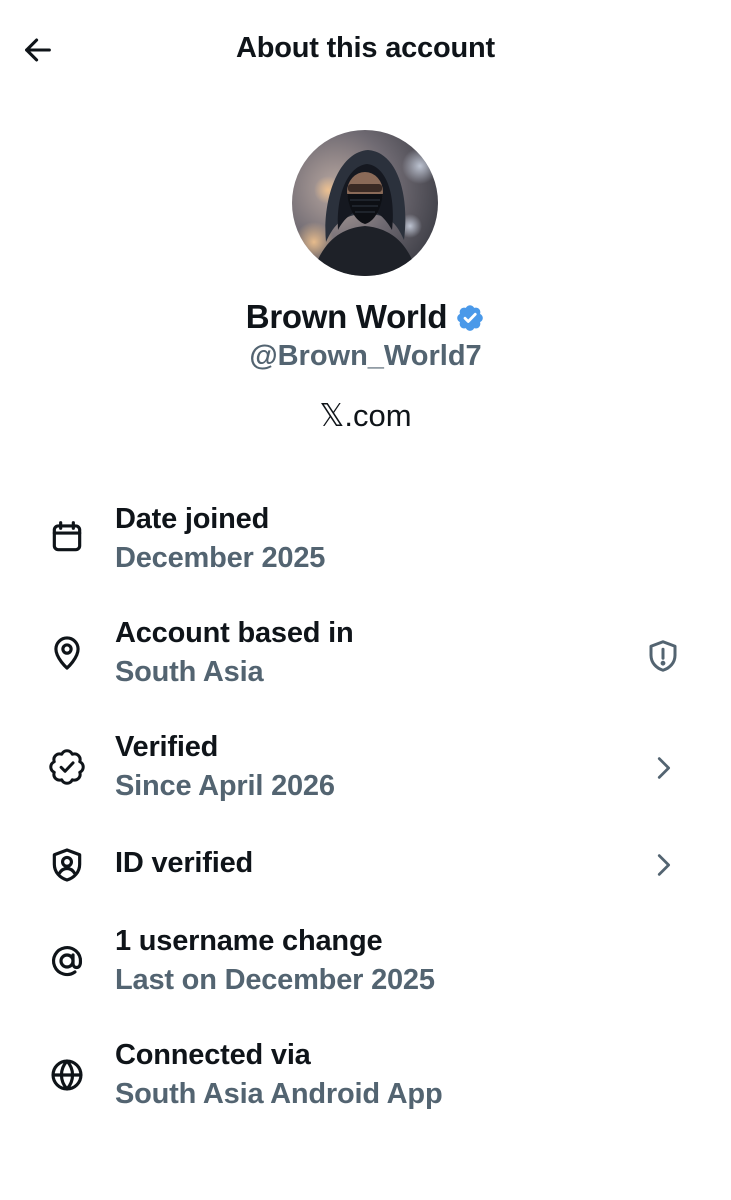 This screenshot has height=1200, width=731. What do you see at coordinates (365, 778) in the screenshot?
I see `detail-row-verified: Verified Since April 2026` at bounding box center [365, 778].